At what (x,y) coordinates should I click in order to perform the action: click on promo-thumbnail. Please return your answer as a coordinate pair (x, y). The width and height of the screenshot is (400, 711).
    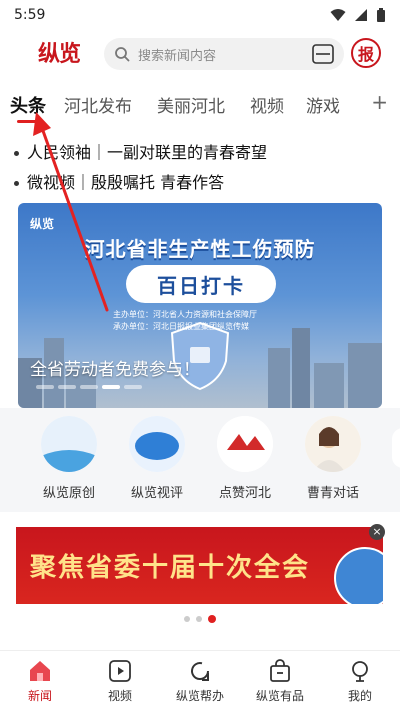
    Looking at the image, I should click on (358, 575).